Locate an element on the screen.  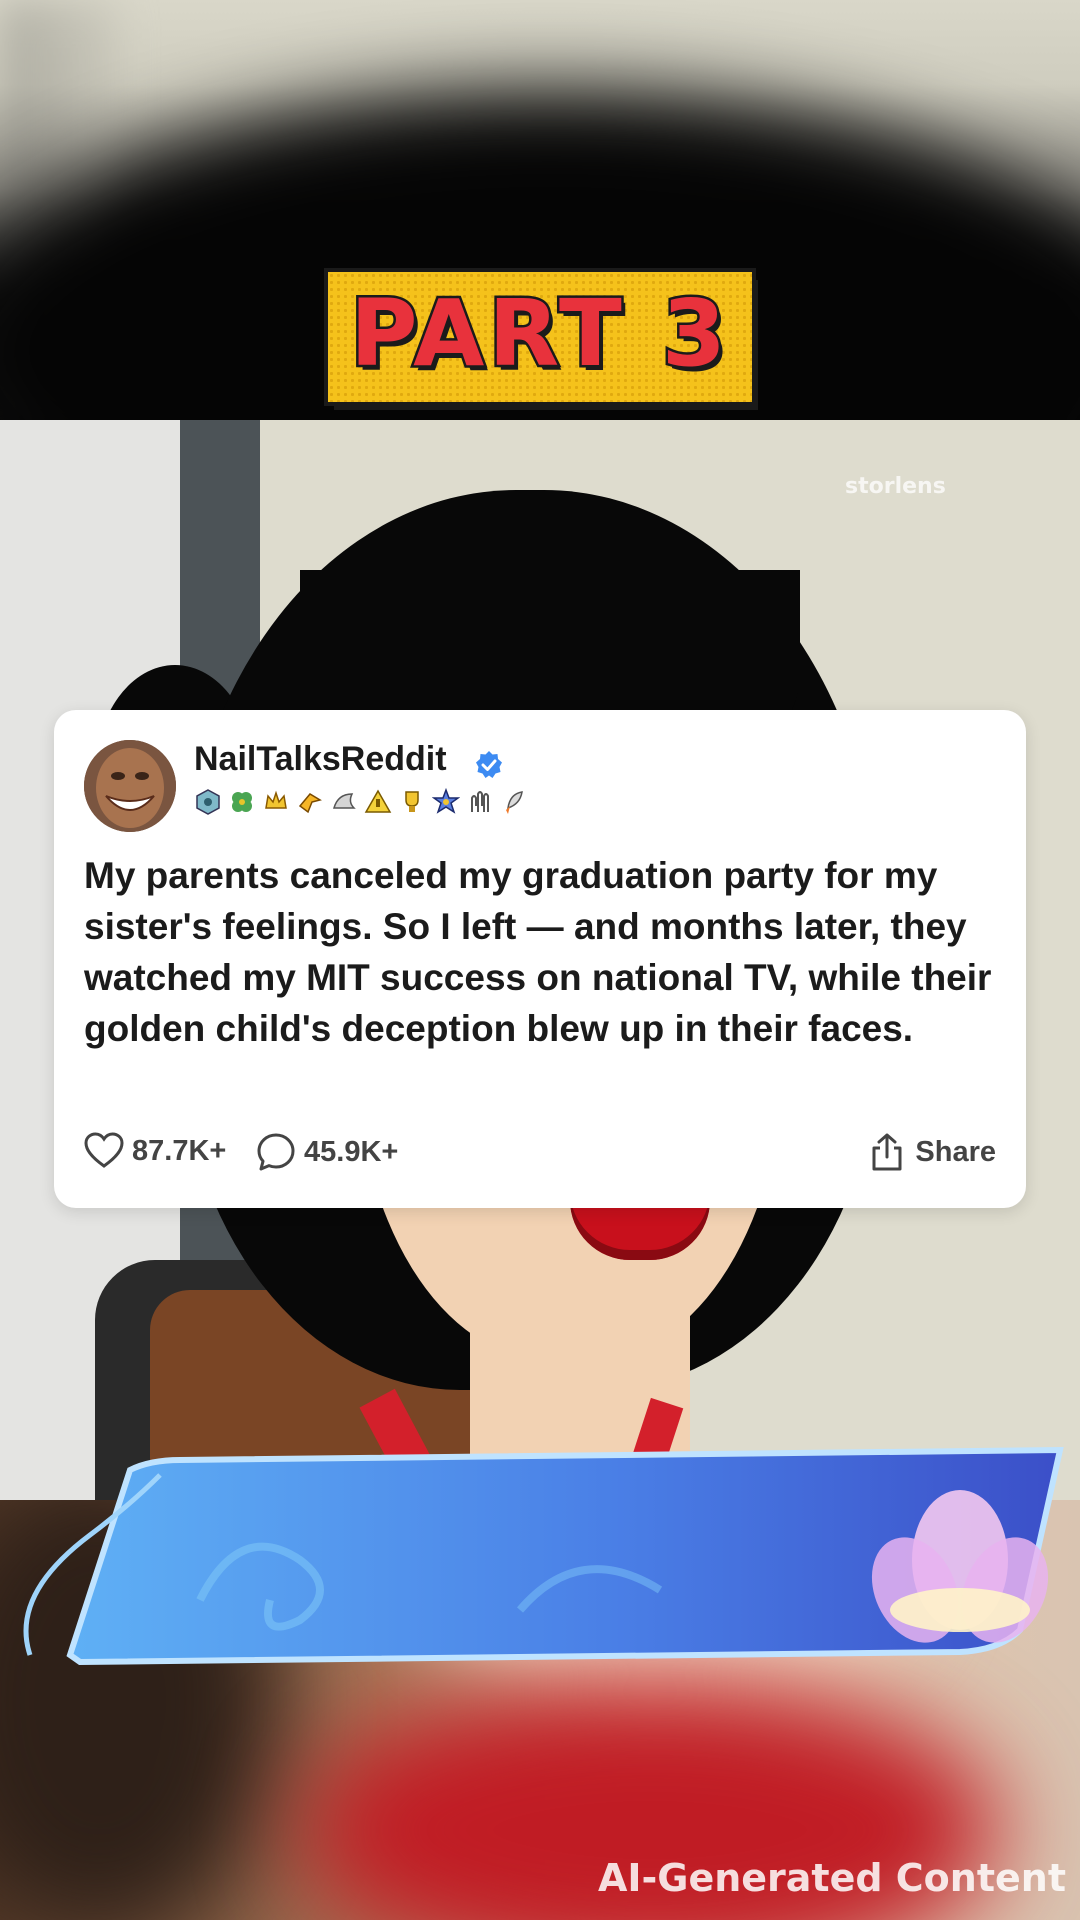
verified-badge-icon is located at coordinates (489, 764).